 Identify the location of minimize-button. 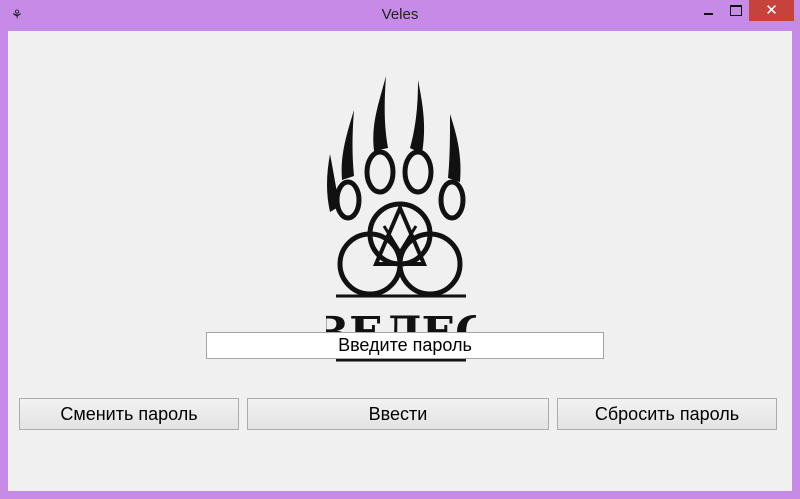
(708, 10).